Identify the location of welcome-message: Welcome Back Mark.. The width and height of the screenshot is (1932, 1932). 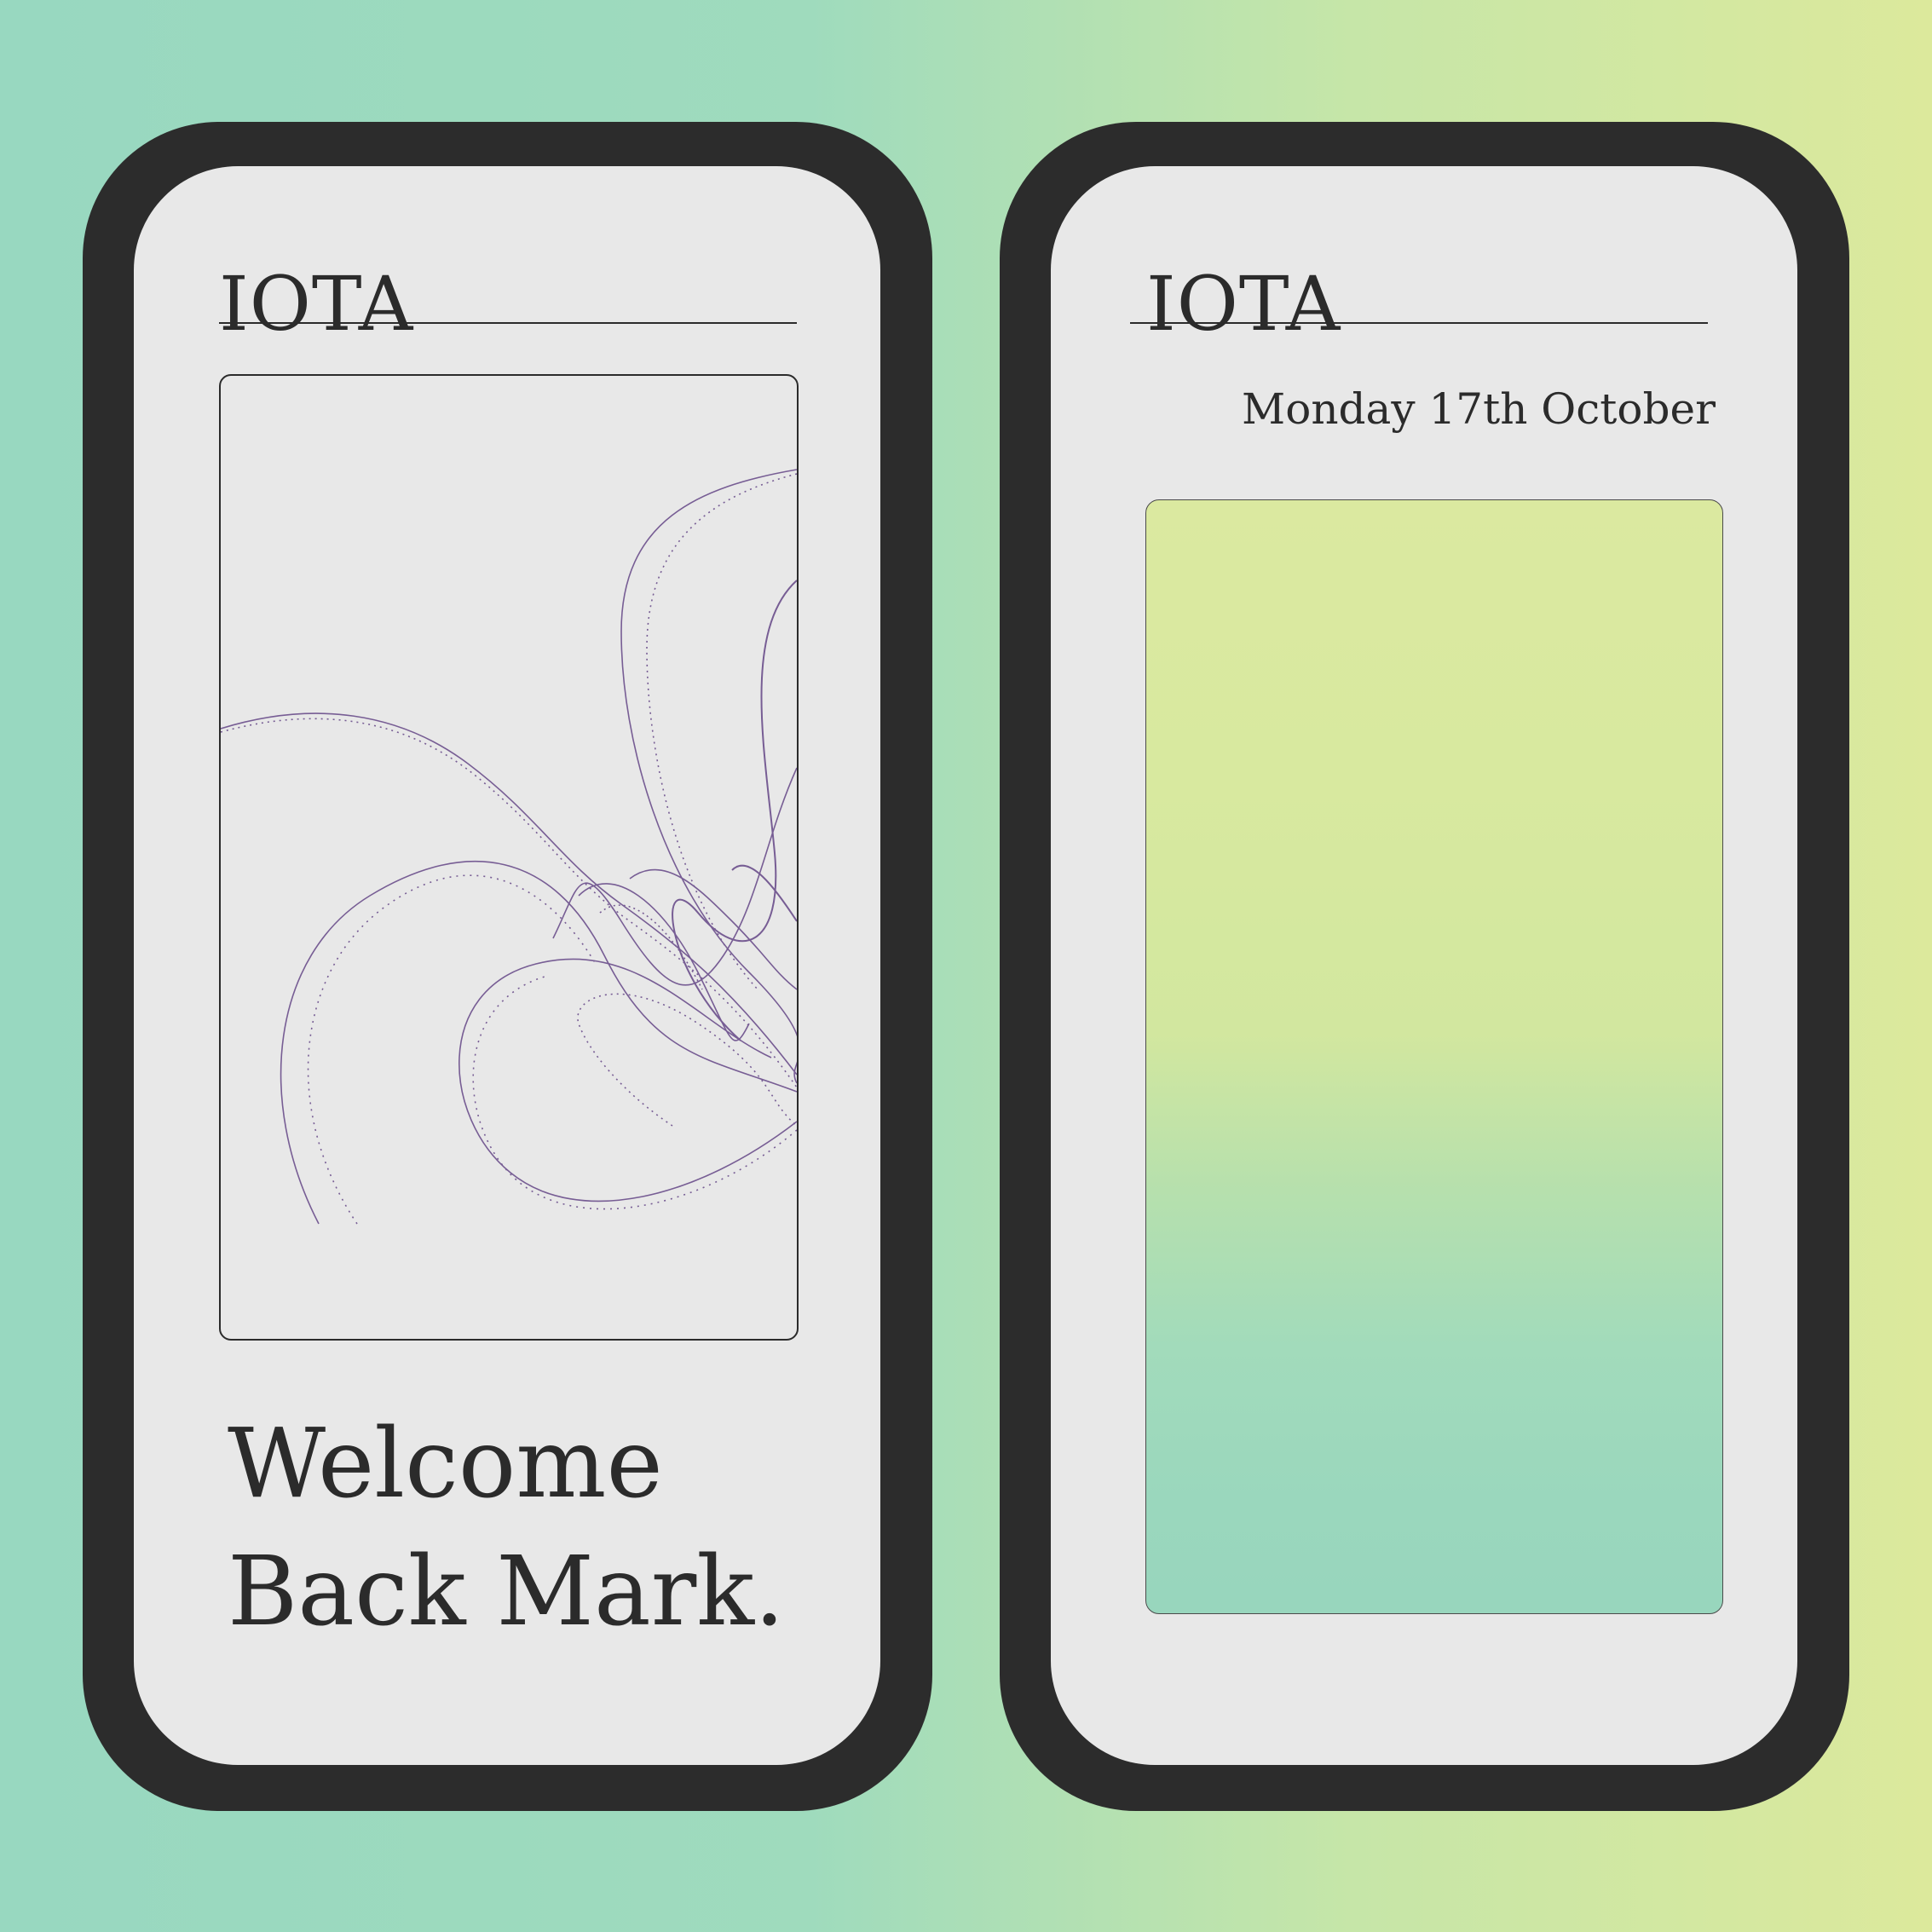
(534, 1528).